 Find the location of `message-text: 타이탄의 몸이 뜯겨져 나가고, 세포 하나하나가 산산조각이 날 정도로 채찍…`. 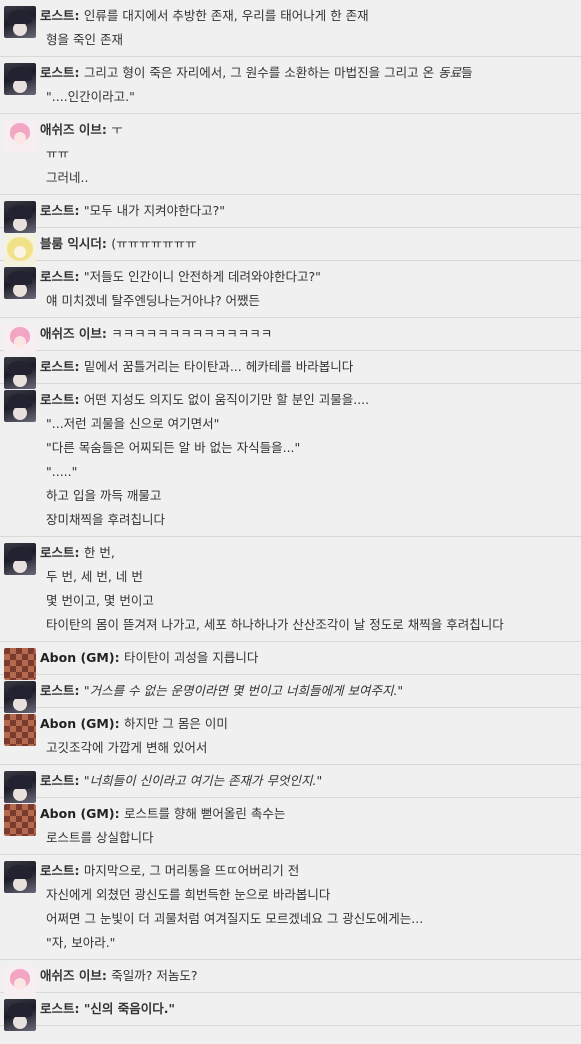

message-text: 타이탄의 몸이 뜯겨져 나가고, 세포 하나하나가 산산조각이 날 정도로 채찍… is located at coordinates (275, 624).